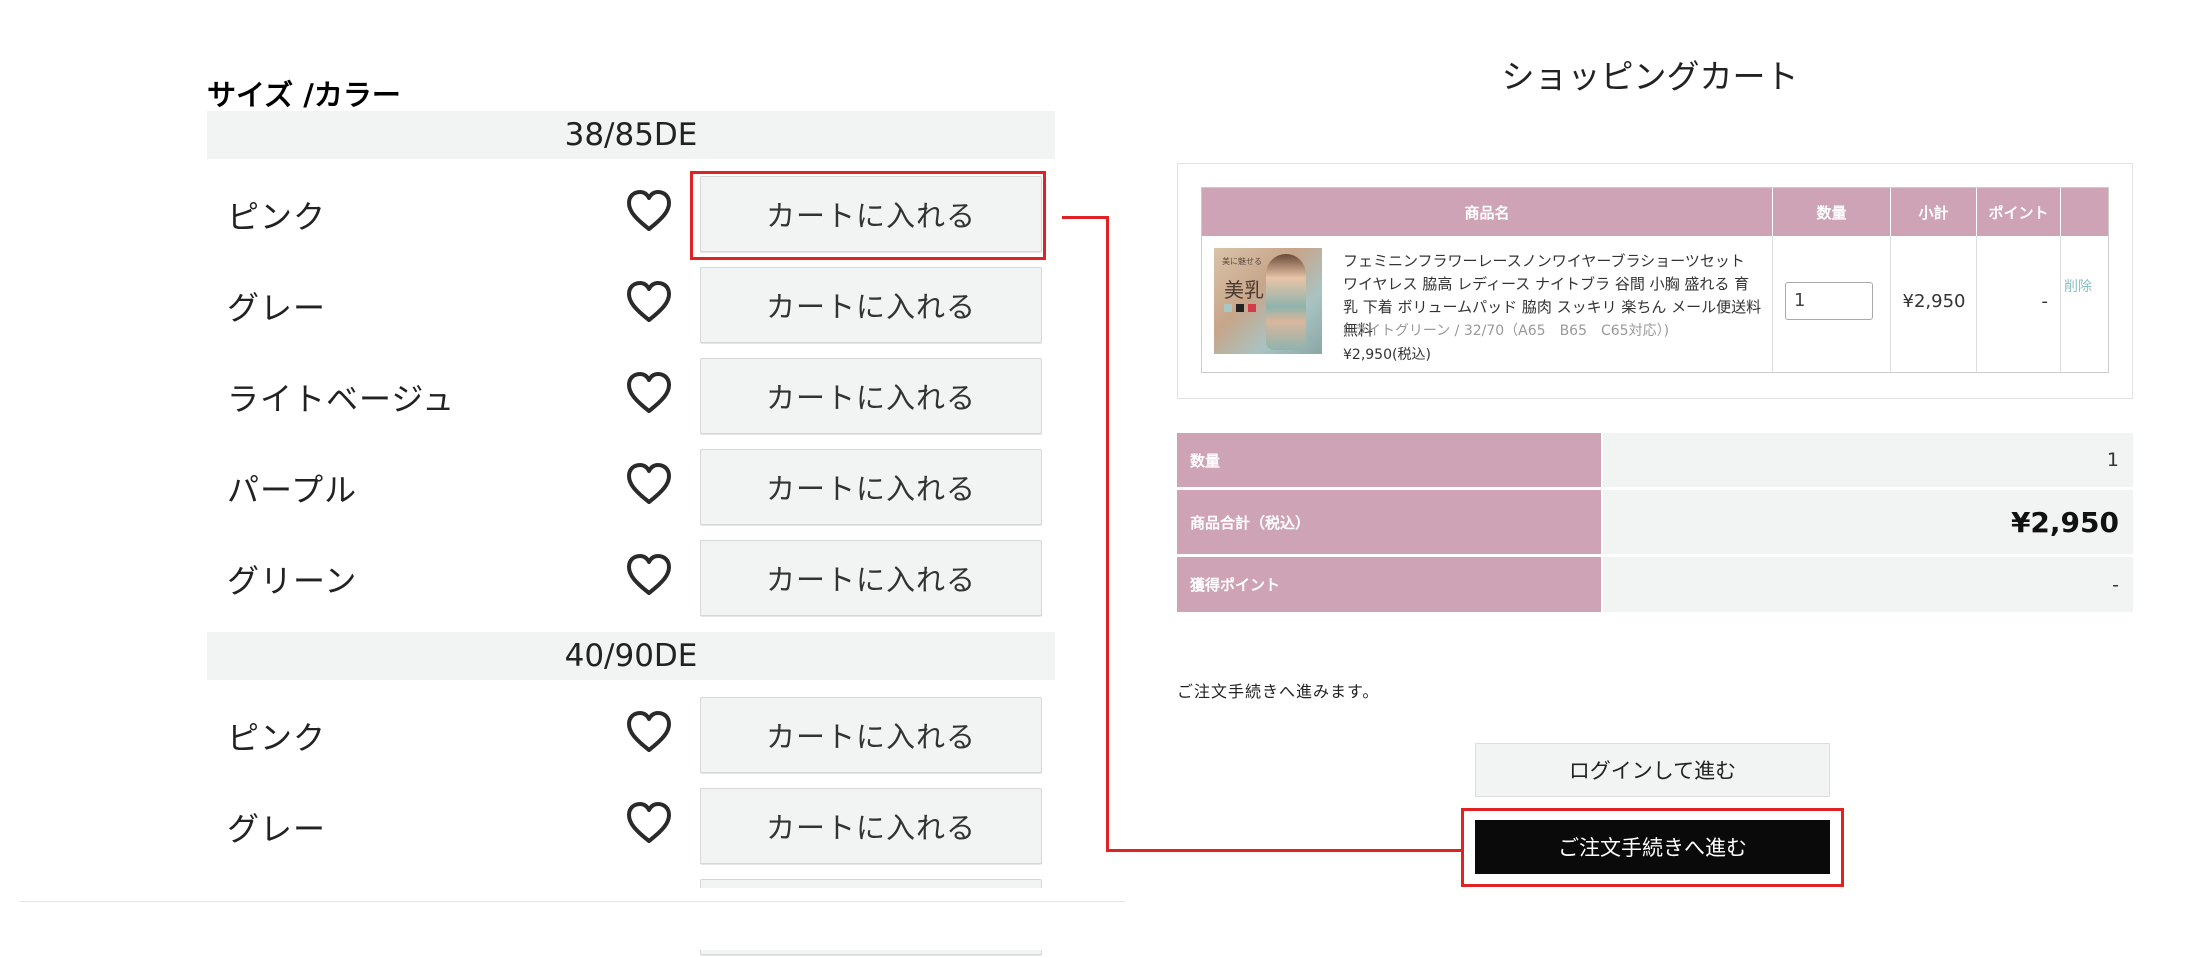 The height and width of the screenshot is (957, 2197). What do you see at coordinates (292, 581) in the screenshot?
I see `color-label: グリーン` at bounding box center [292, 581].